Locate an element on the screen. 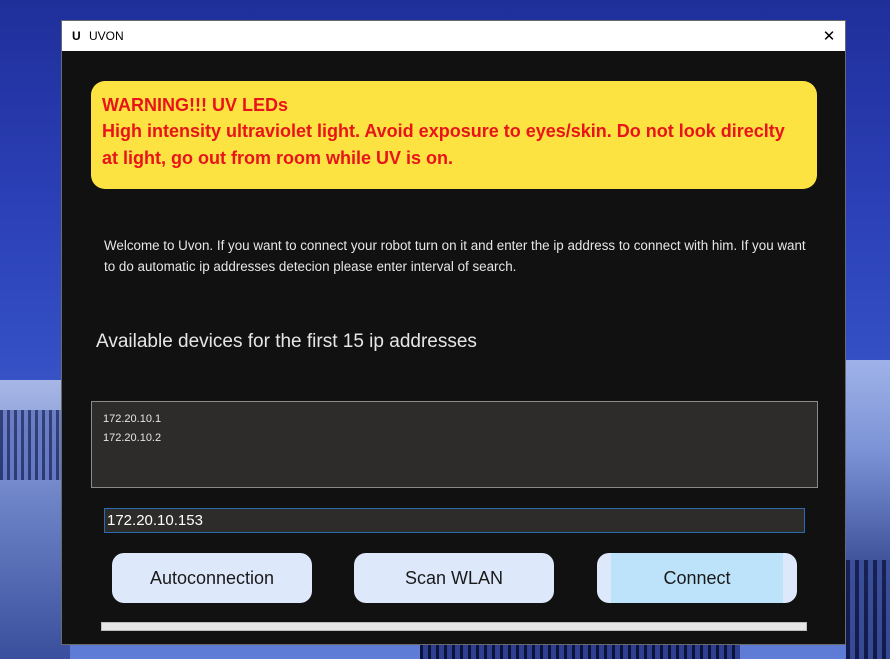  close-button: ✕ is located at coordinates (829, 36).